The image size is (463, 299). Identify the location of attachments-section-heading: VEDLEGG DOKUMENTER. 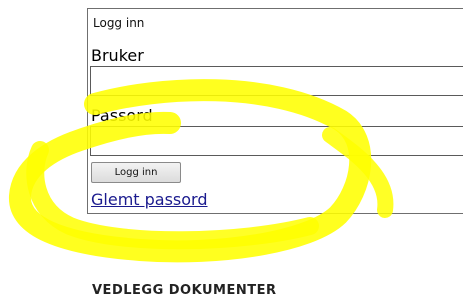
(184, 290).